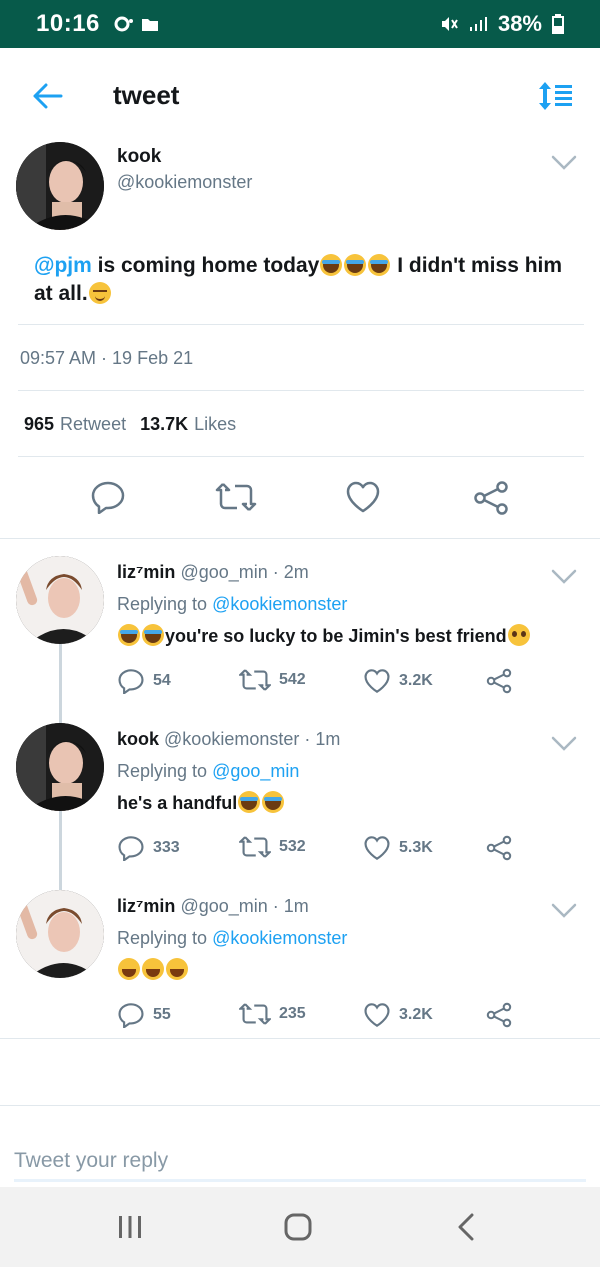  Describe the element at coordinates (177, 803) in the screenshot. I see `reply-text-content: he's a handful` at that location.